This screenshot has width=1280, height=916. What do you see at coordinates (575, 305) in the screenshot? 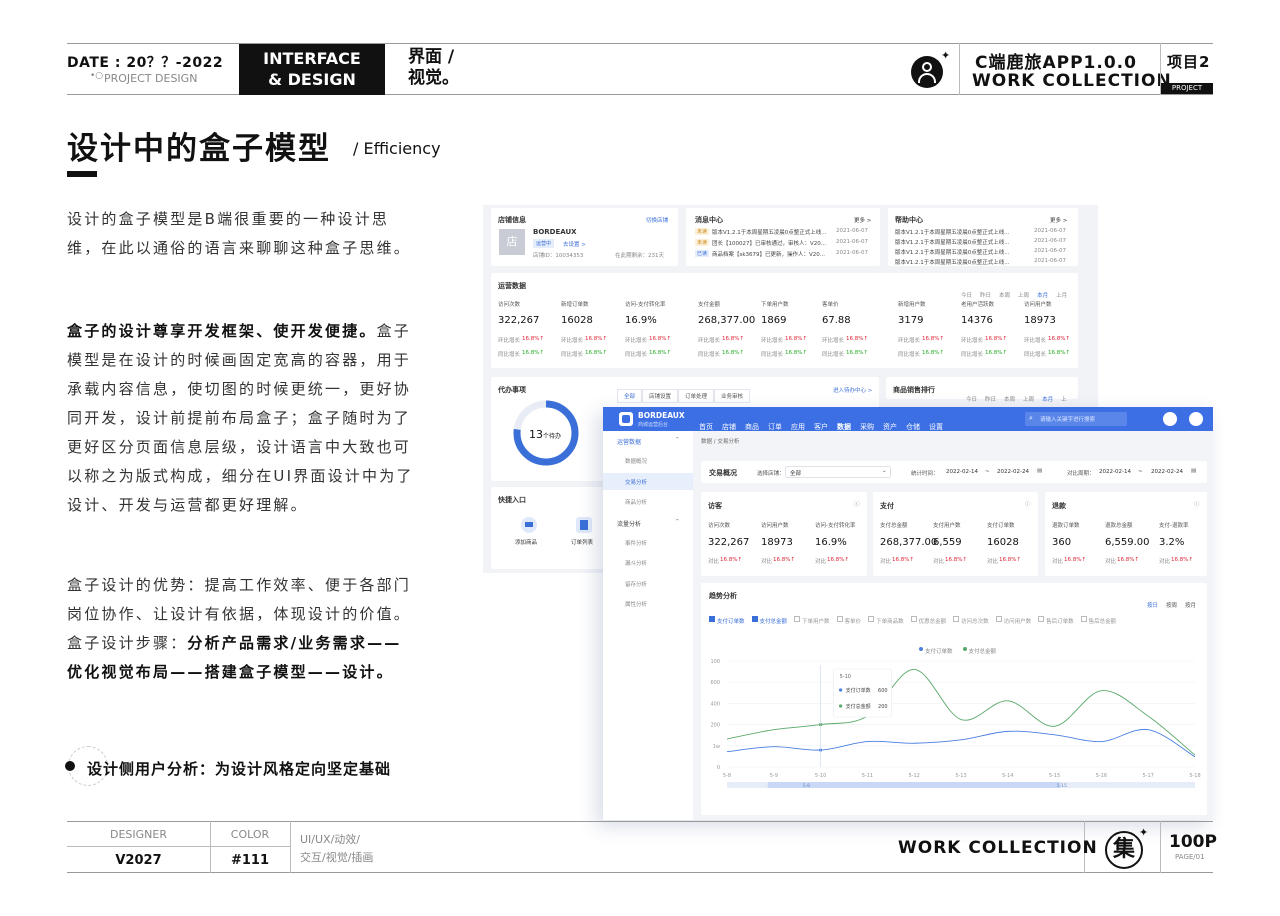
I see `metric-label: 新增订单数` at bounding box center [575, 305].